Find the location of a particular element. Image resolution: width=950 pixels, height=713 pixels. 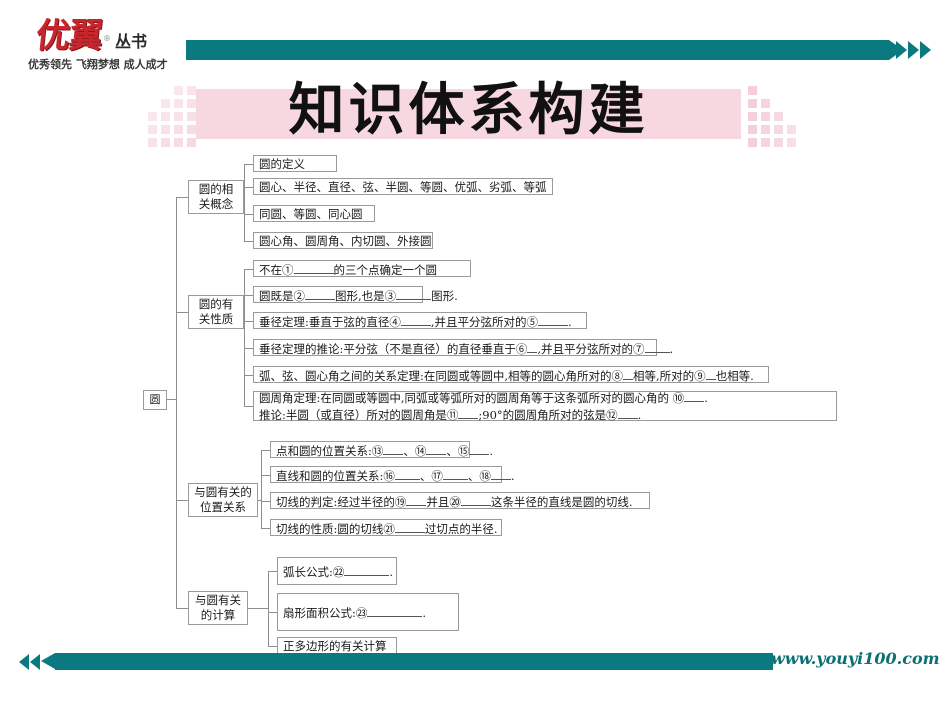

branch-label-line: 位置关系 is located at coordinates (223, 507).